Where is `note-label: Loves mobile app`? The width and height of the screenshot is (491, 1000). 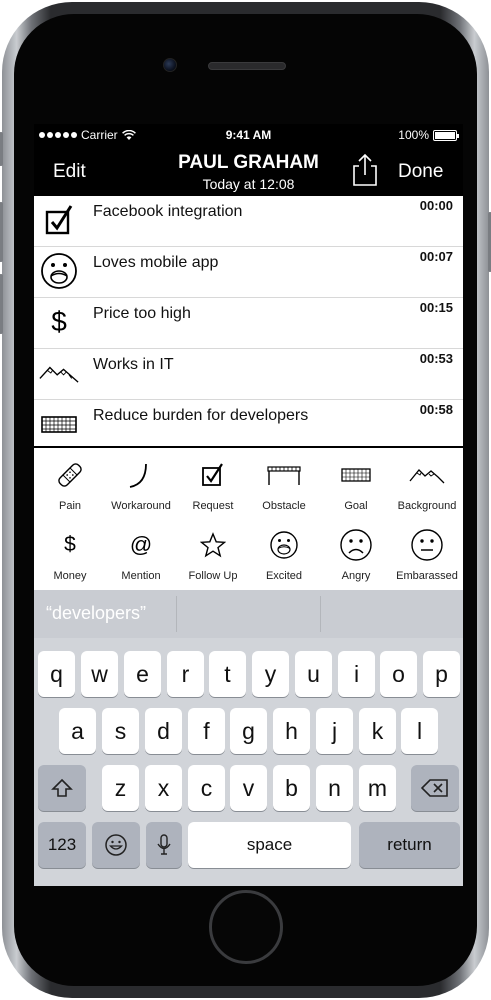 note-label: Loves mobile app is located at coordinates (156, 262).